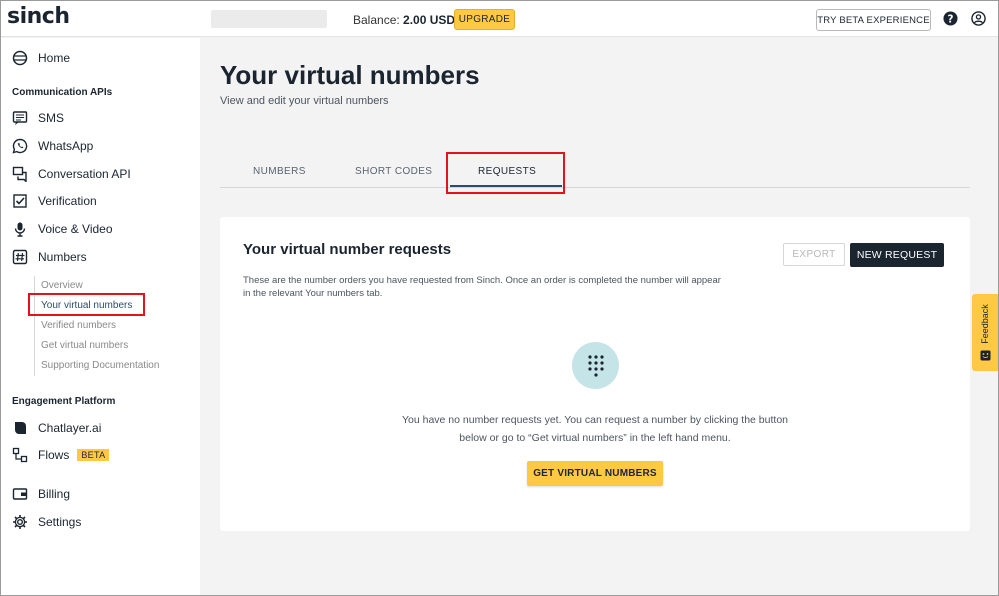  What do you see at coordinates (66, 146) in the screenshot?
I see `sidebar-item-label: WhatsApp` at bounding box center [66, 146].